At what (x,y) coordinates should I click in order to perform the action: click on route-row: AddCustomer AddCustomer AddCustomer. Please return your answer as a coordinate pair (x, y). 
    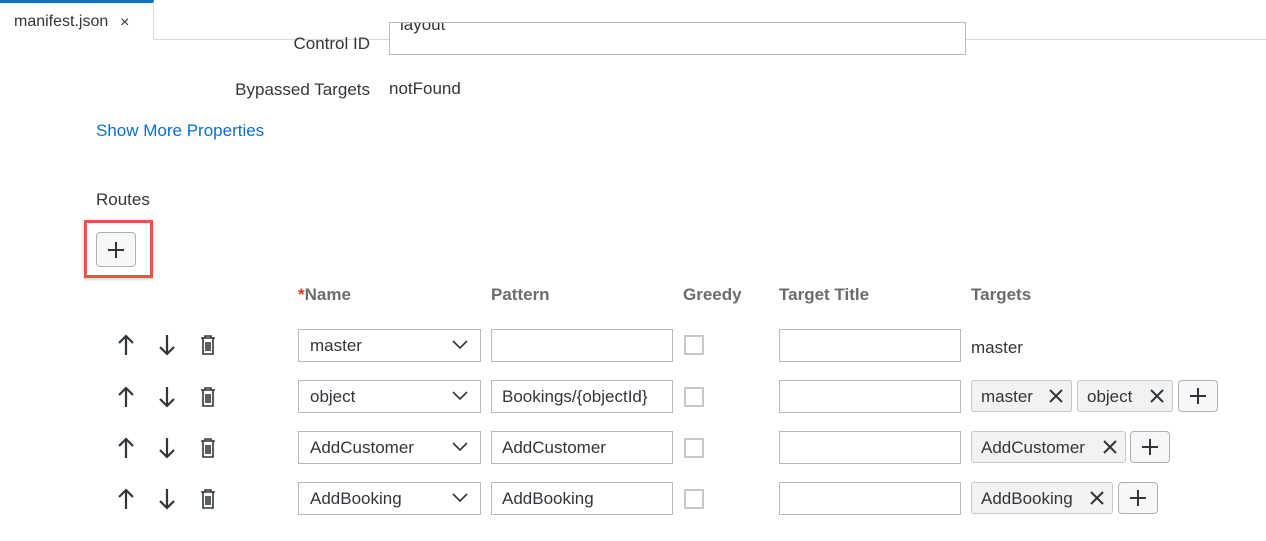
    Looking at the image, I should click on (633, 448).